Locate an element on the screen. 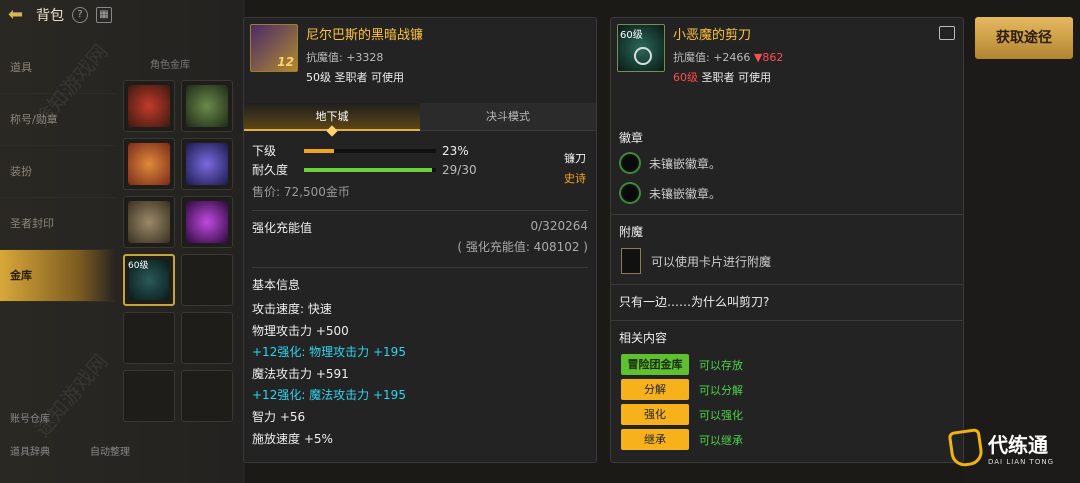  inventory-grid: 60级 is located at coordinates (178, 251).